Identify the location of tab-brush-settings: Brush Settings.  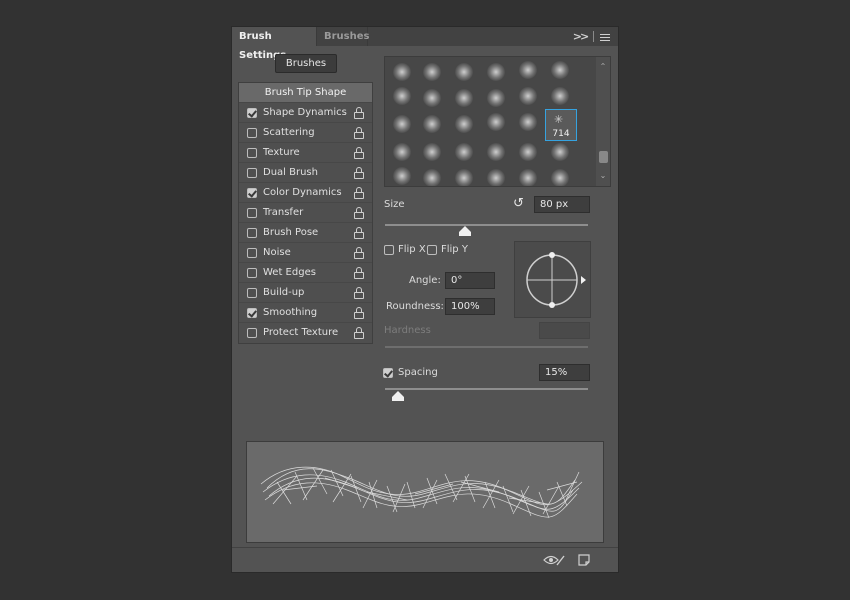
(274, 44).